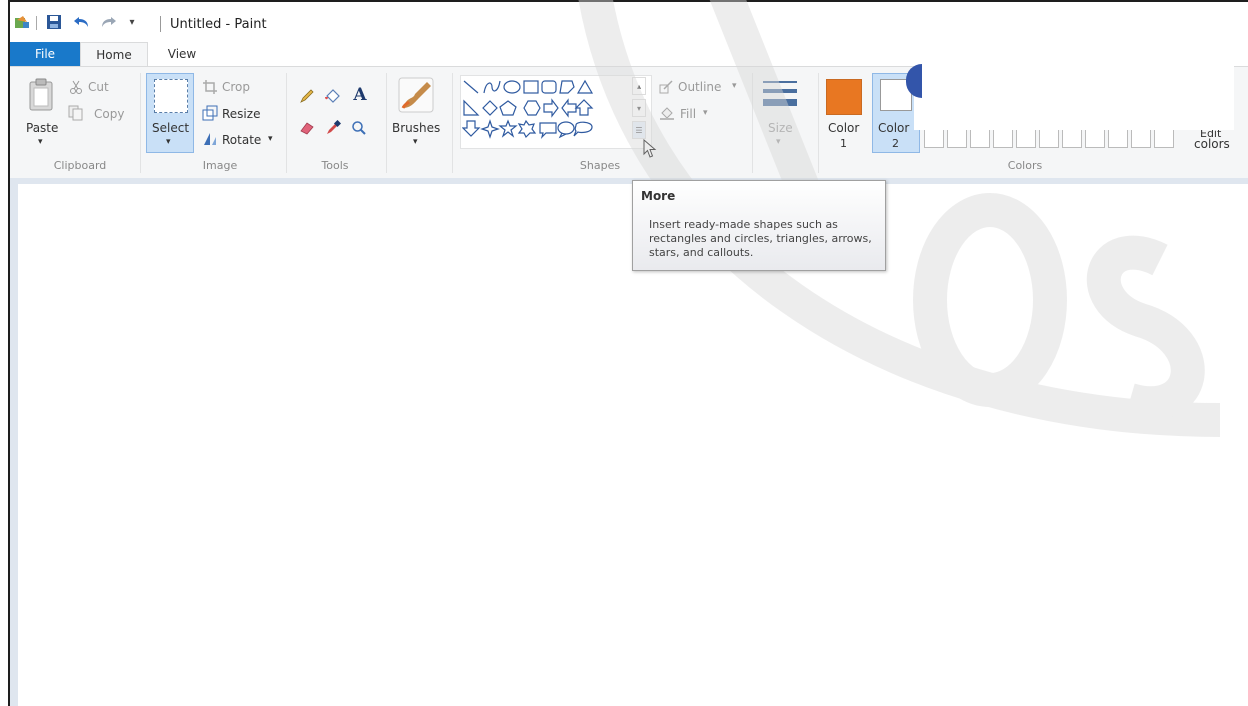 The height and width of the screenshot is (706, 1248). What do you see at coordinates (360, 95) in the screenshot?
I see `text-tool-icon: A` at bounding box center [360, 95].